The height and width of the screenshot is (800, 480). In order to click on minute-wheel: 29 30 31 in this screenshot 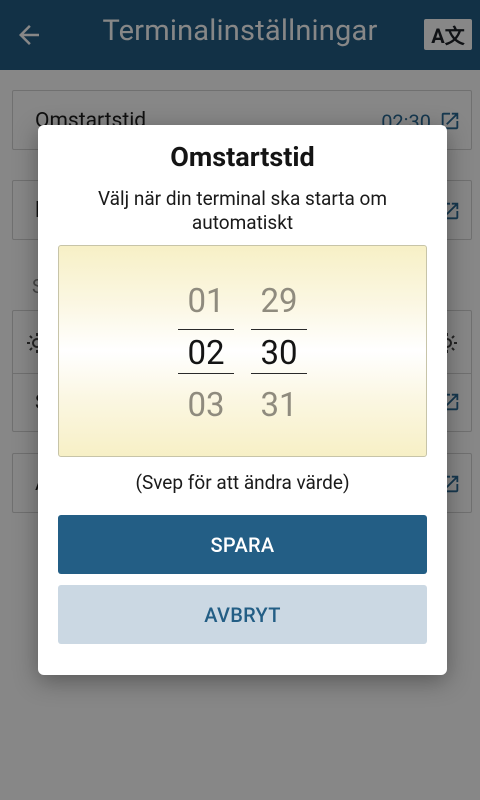, I will do `click(279, 352)`.